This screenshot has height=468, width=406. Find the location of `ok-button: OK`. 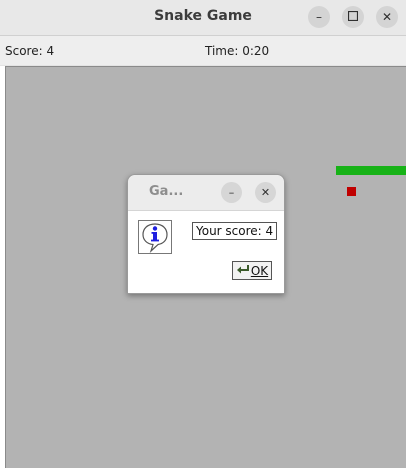

ok-button: OK is located at coordinates (252, 270).